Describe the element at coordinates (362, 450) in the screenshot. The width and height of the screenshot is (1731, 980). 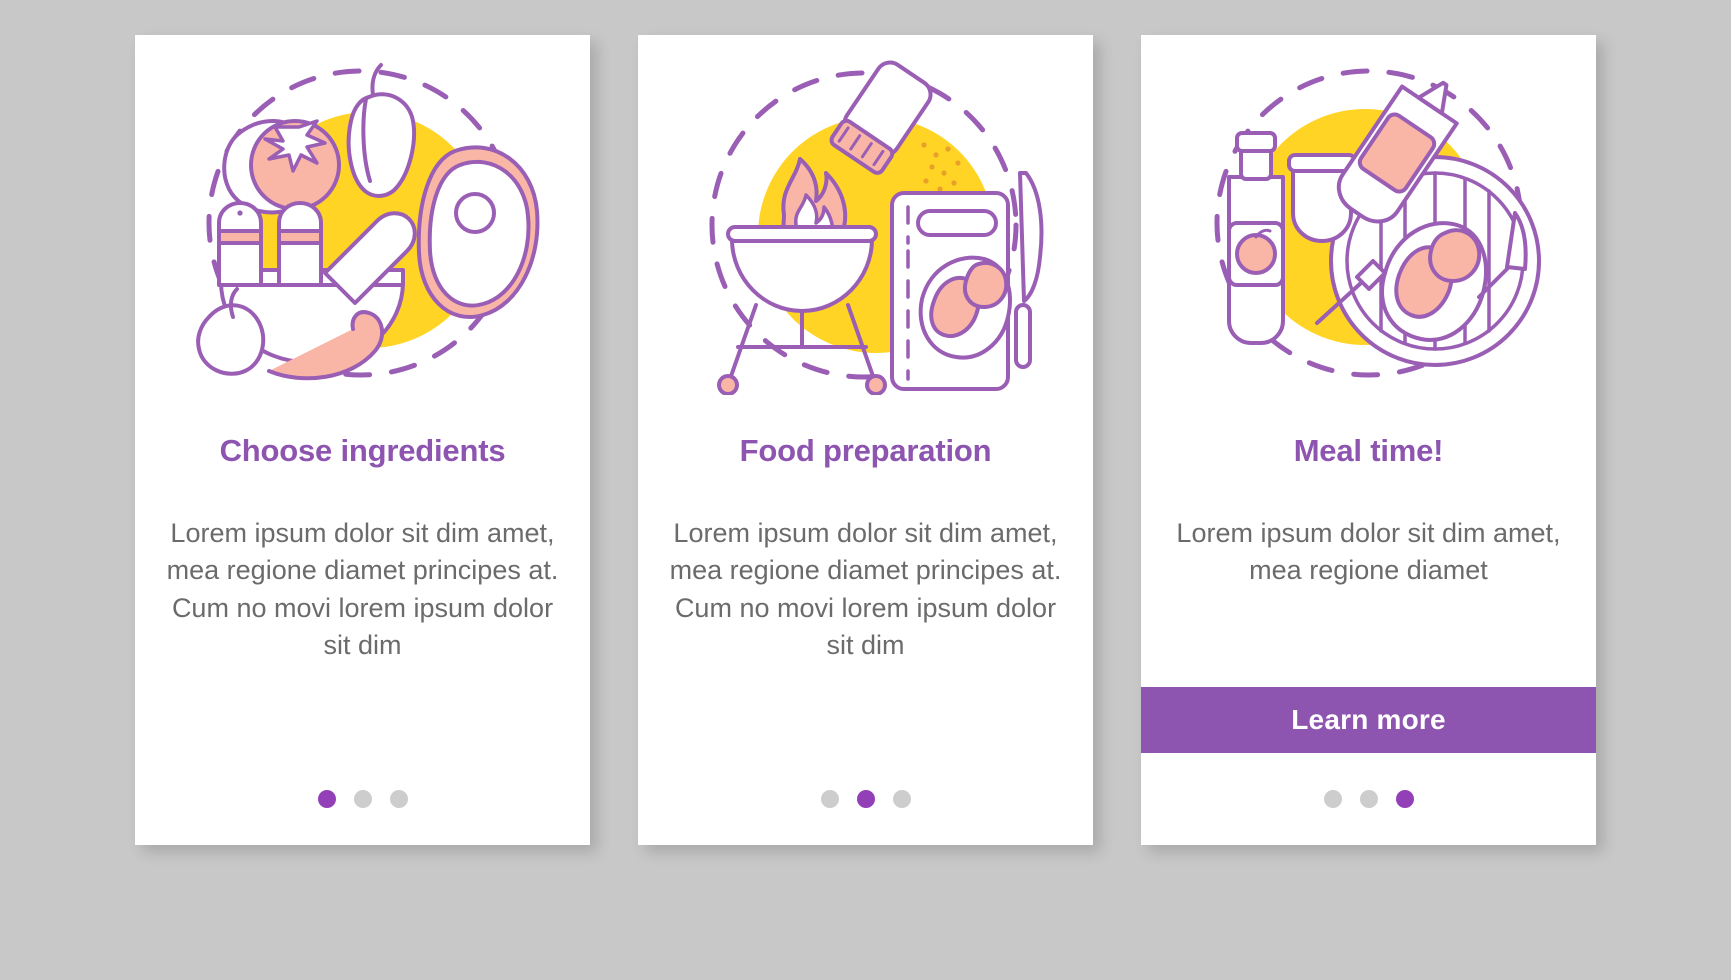
I see `card-title: Choose ingredients` at that location.